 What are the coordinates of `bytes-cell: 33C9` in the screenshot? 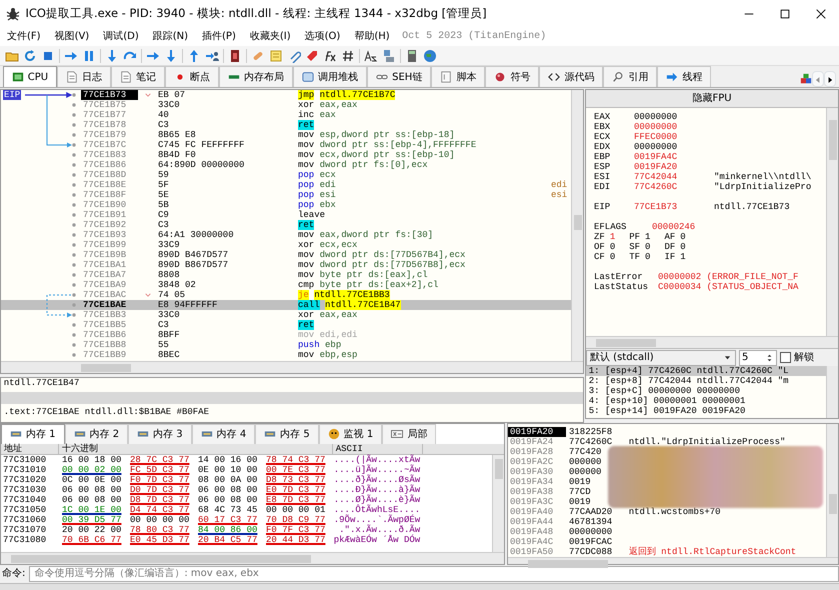 It's located at (169, 245).